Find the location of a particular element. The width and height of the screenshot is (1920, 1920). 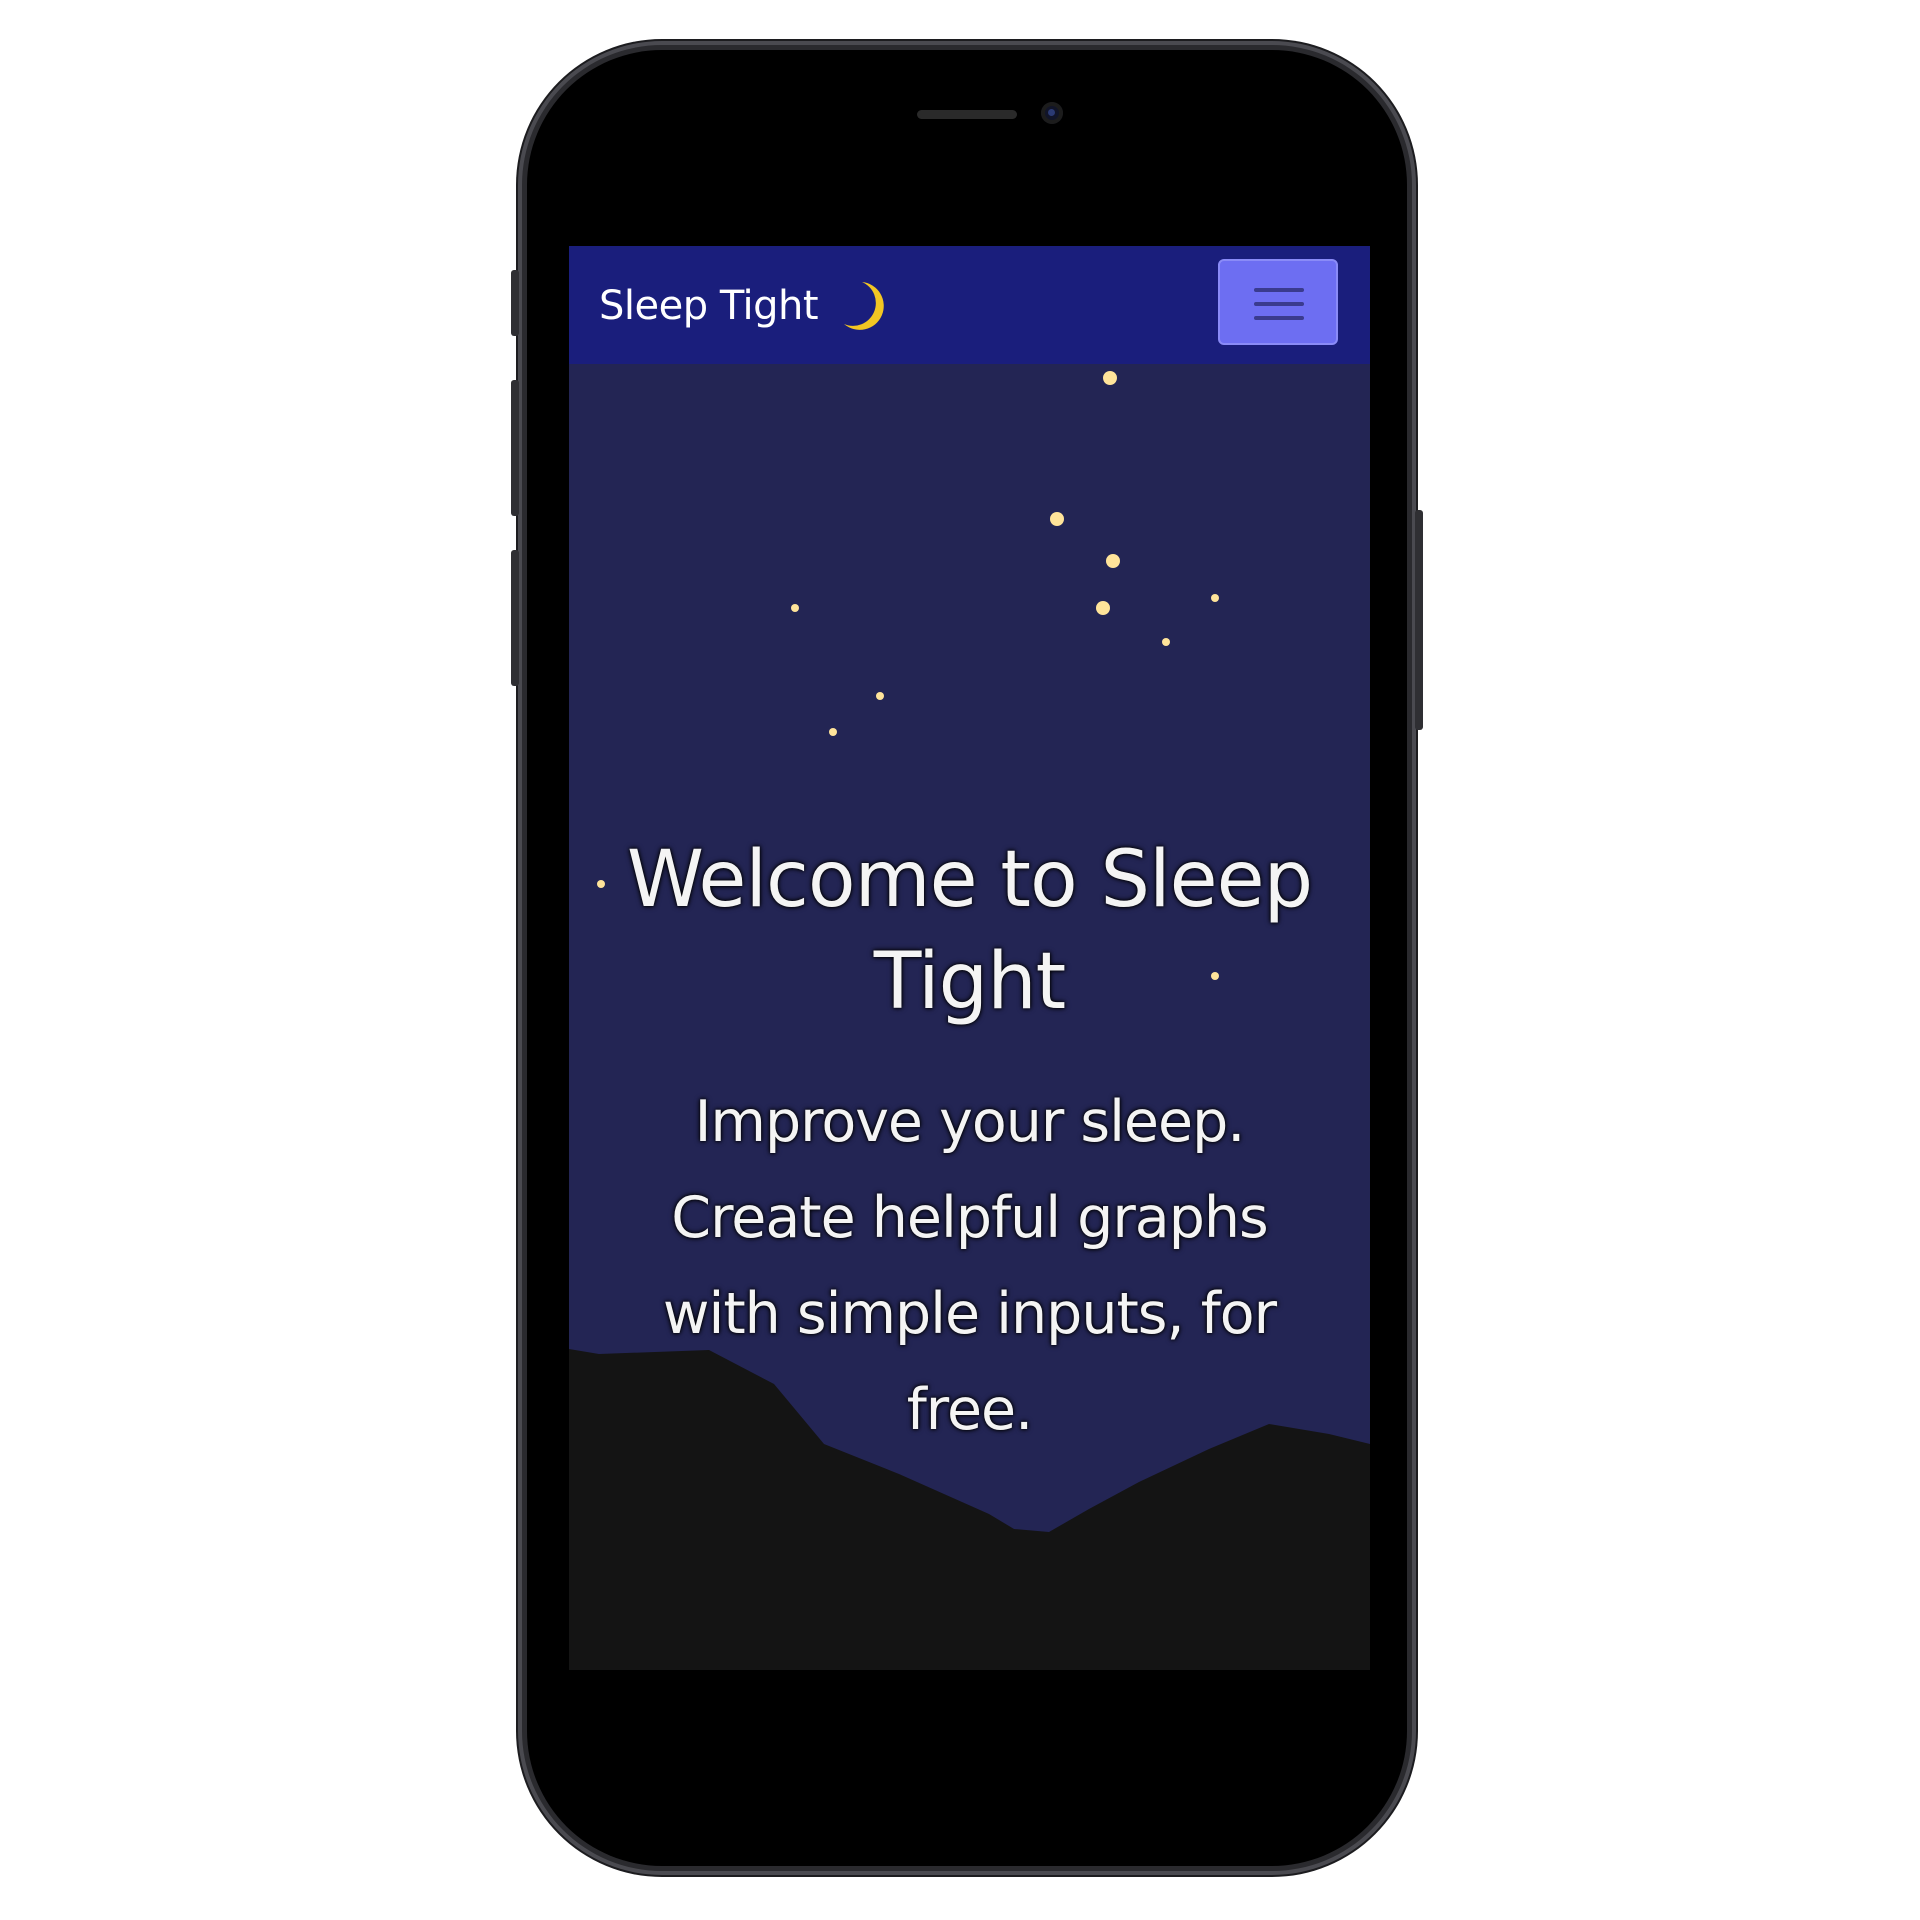

navbar: Sleep Tight is located at coordinates (969, 305).